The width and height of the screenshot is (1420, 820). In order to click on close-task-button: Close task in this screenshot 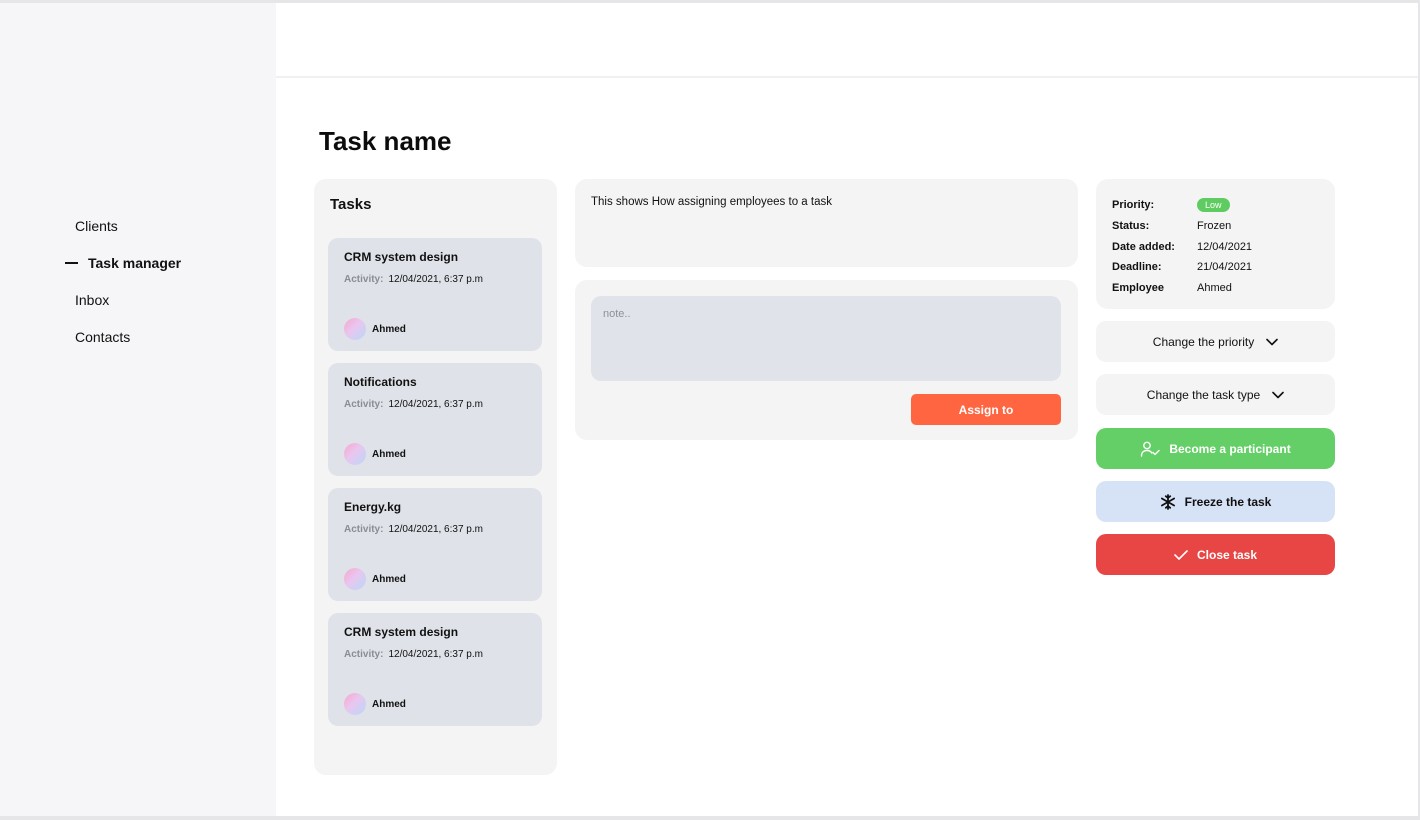, I will do `click(1215, 554)`.